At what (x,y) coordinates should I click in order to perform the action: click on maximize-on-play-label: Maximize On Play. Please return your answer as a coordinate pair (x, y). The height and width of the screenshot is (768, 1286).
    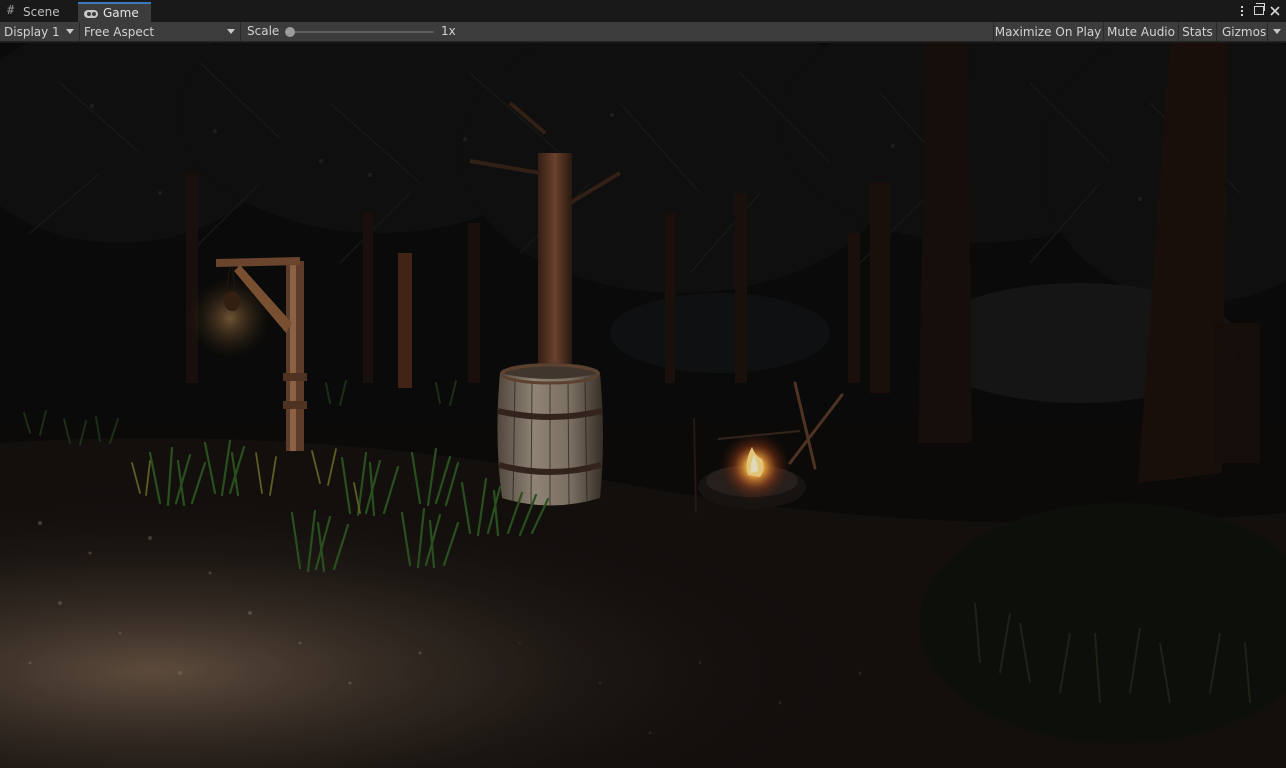
    Looking at the image, I should click on (1048, 31).